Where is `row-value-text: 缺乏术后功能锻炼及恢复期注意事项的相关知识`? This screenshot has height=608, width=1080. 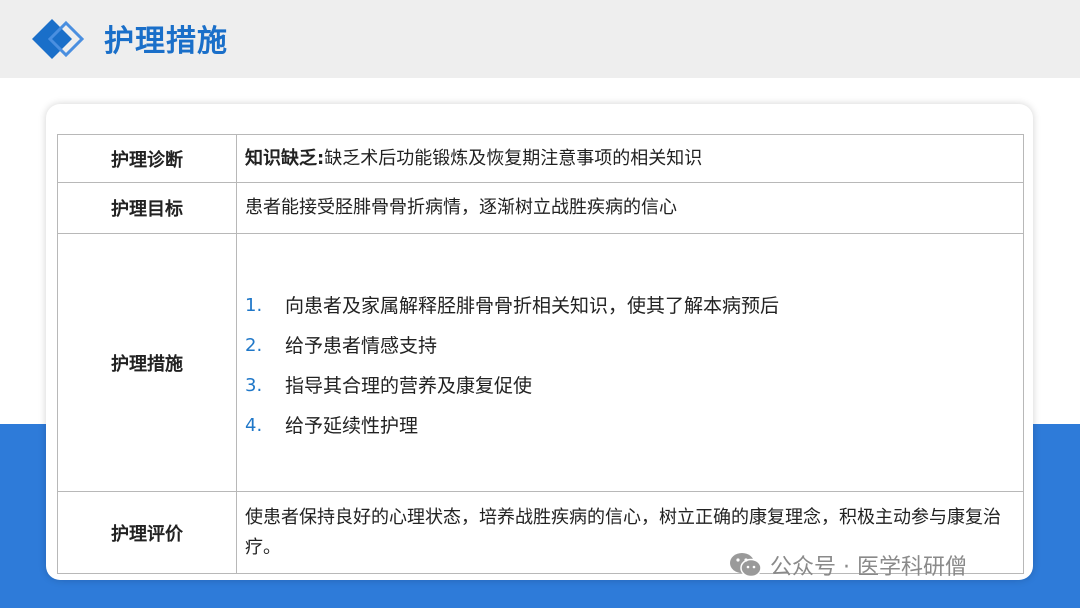 row-value-text: 缺乏术后功能锻炼及恢复期注意事项的相关知识 is located at coordinates (513, 158).